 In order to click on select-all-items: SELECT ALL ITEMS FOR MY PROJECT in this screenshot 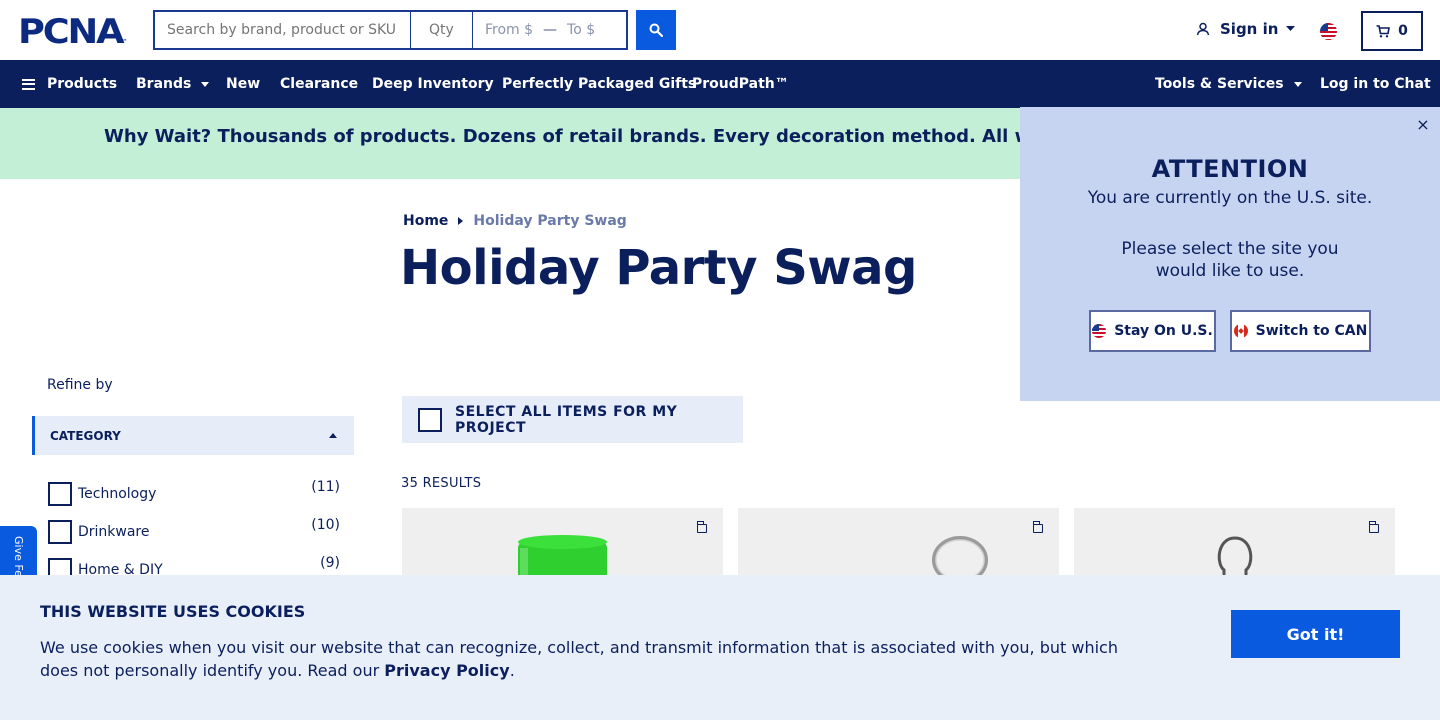, I will do `click(572, 419)`.